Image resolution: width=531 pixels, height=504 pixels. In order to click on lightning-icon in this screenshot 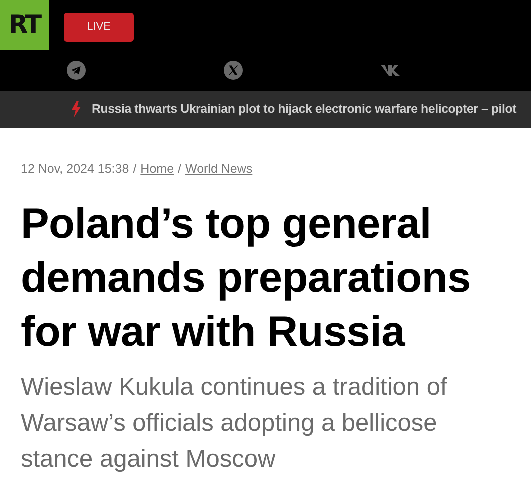, I will do `click(76, 109)`.